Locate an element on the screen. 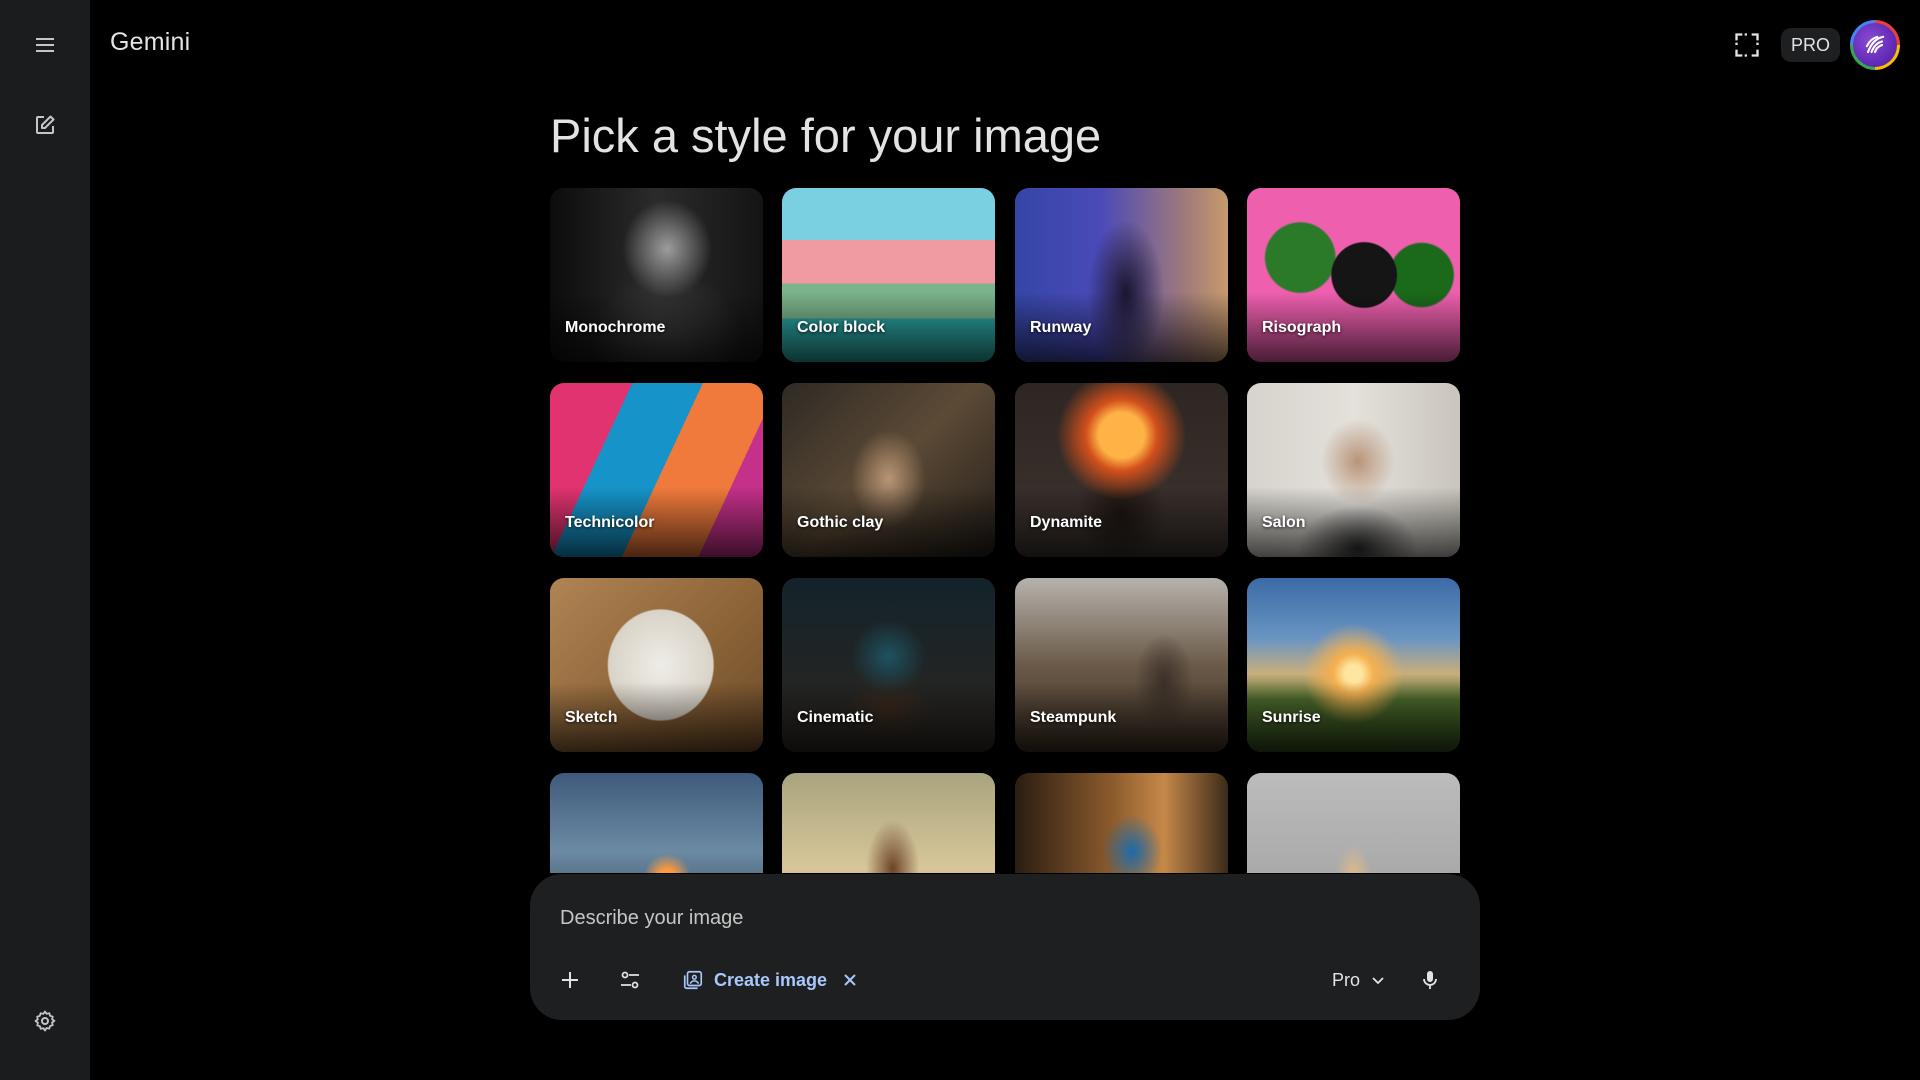 The width and height of the screenshot is (1920, 1080). sidebar is located at coordinates (45, 540).